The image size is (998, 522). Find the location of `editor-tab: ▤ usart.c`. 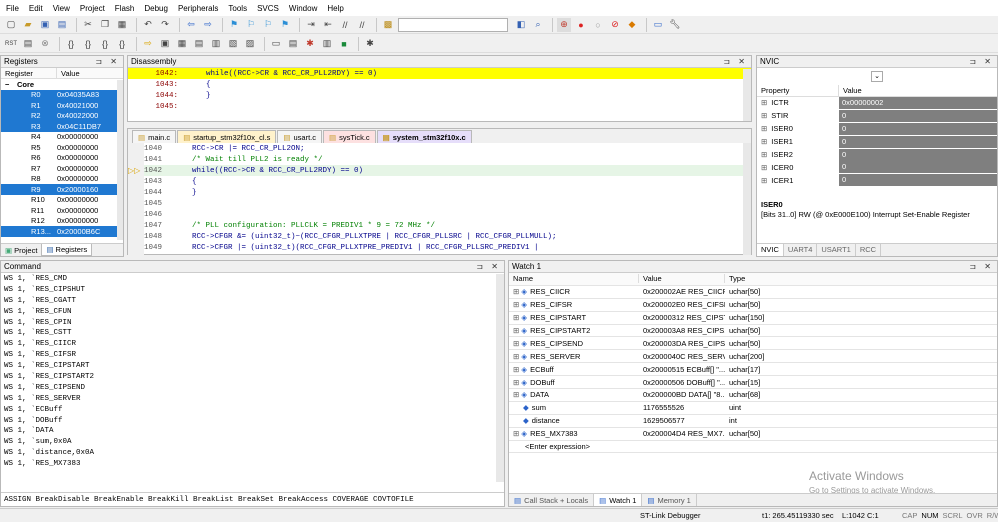

editor-tab: ▤ usart.c is located at coordinates (300, 136).